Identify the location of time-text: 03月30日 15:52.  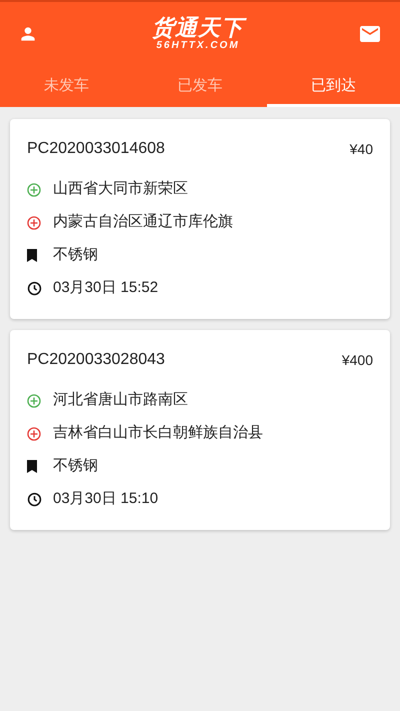
(105, 288).